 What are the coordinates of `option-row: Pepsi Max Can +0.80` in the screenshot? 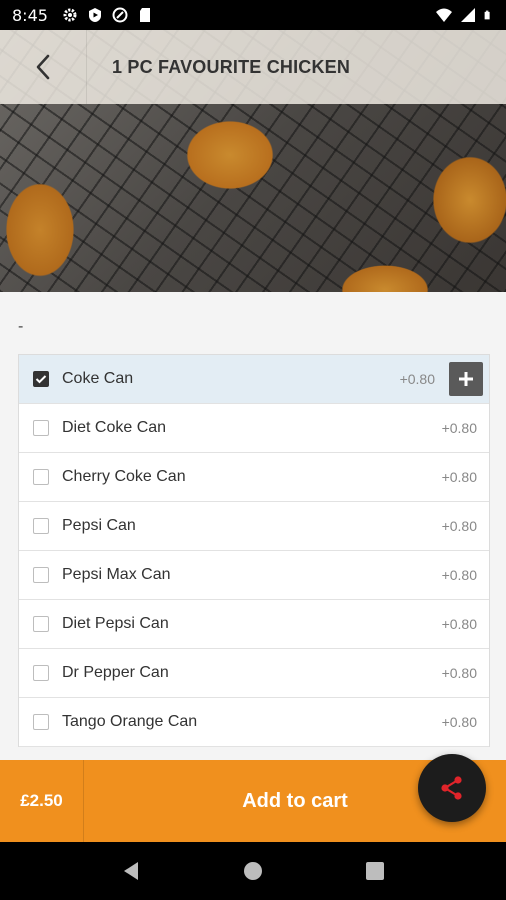 It's located at (254, 575).